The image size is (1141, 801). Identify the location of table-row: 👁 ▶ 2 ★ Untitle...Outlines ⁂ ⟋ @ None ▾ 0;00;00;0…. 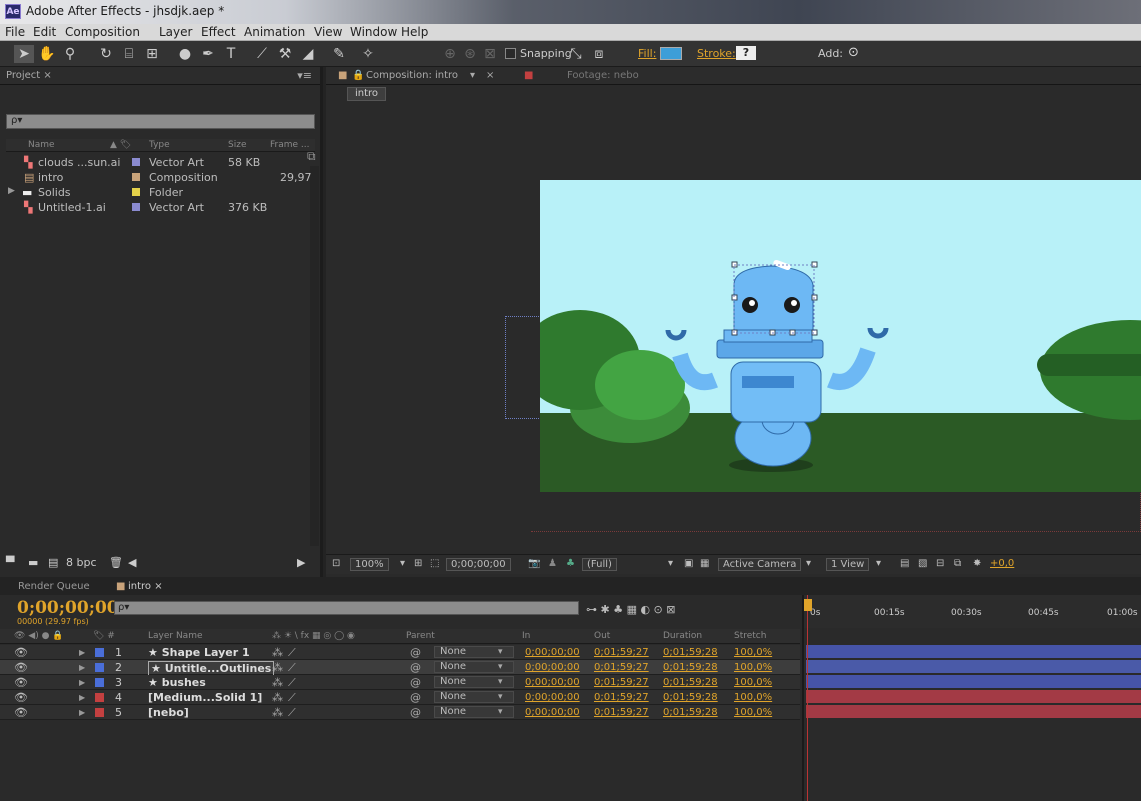
(400, 668).